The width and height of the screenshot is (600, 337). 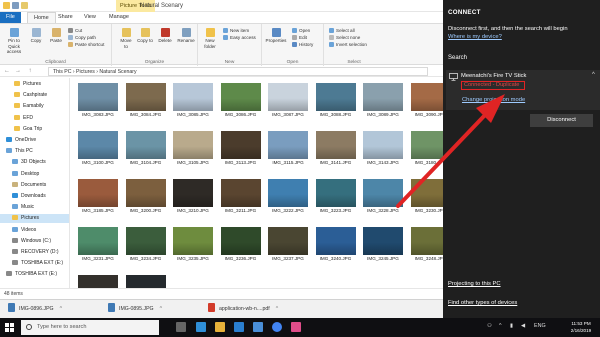 What do you see at coordinates (426, 244) in the screenshot?
I see `file-thumbnail: IMG_3248.JPG` at bounding box center [426, 244].